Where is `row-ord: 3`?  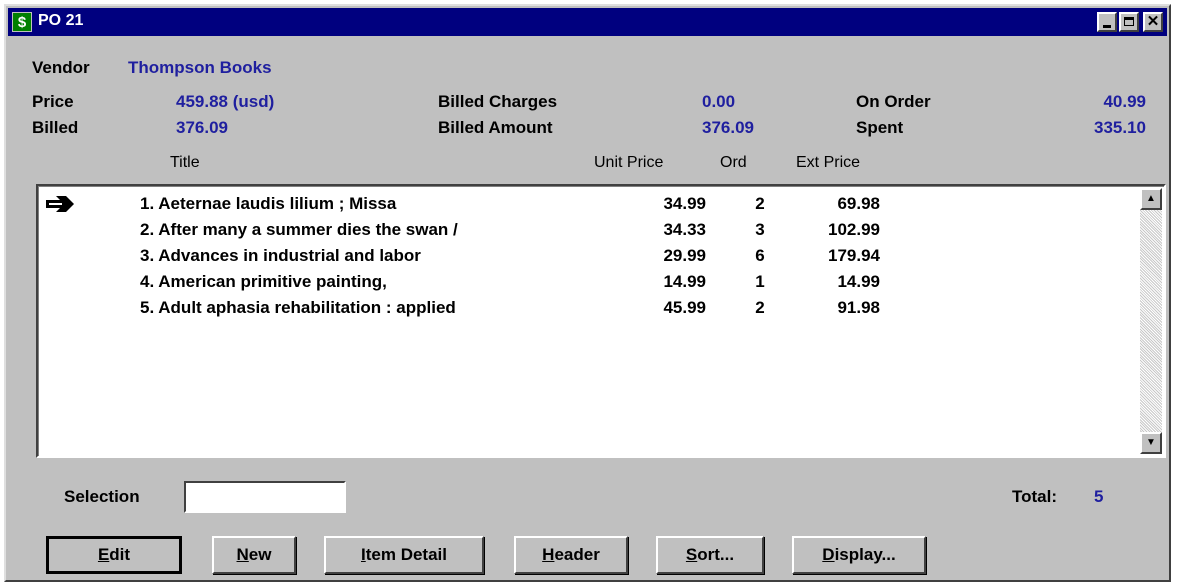
row-ord: 3 is located at coordinates (760, 229).